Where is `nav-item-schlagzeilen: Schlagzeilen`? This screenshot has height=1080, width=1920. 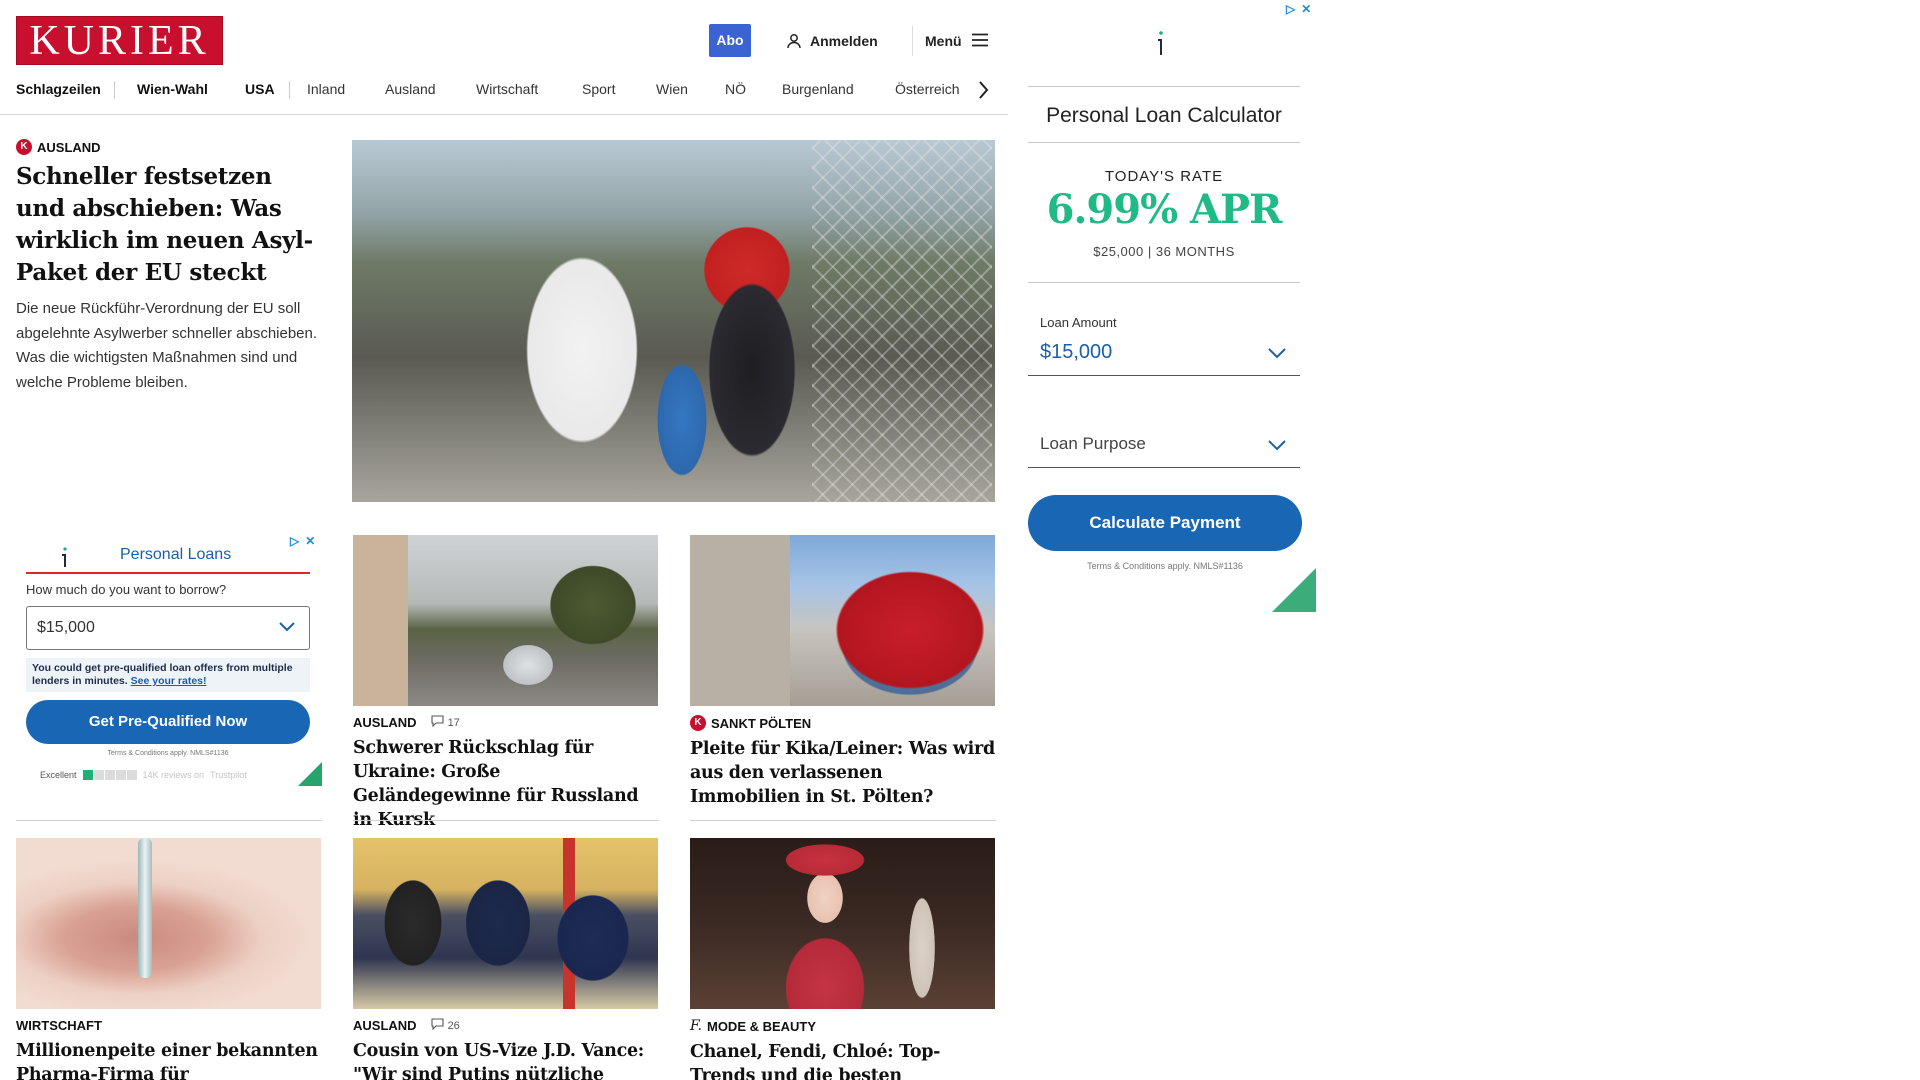 nav-item-schlagzeilen: Schlagzeilen is located at coordinates (58, 89).